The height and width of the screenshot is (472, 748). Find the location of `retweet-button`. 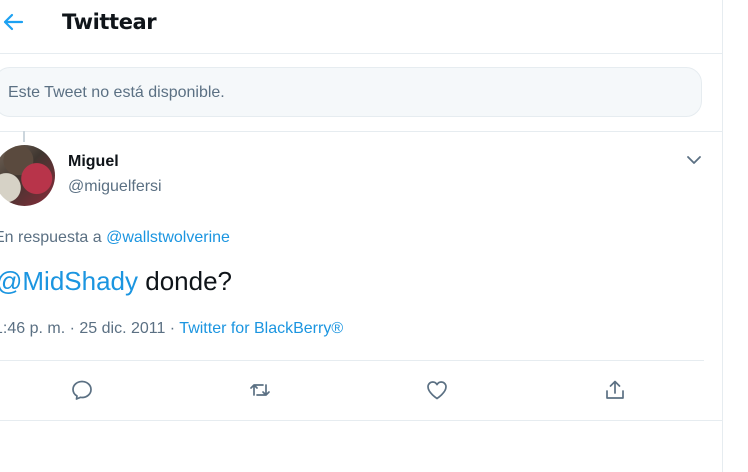

retweet-button is located at coordinates (260, 390).